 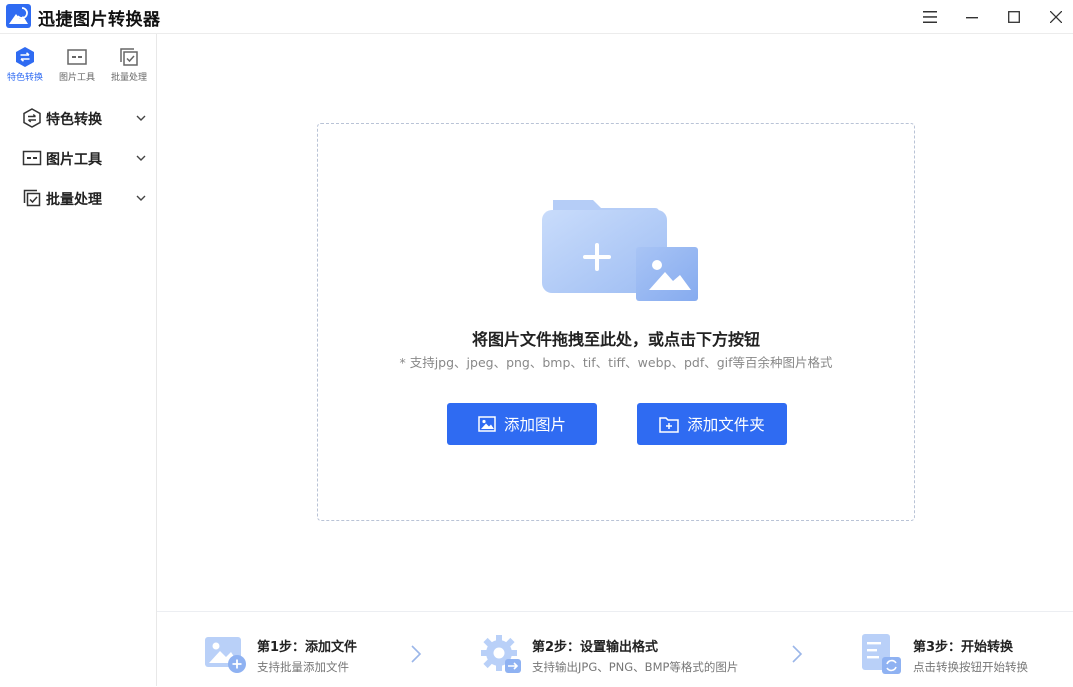 I want to click on step-1-desc: 支持批量添加文件, so click(x=303, y=667).